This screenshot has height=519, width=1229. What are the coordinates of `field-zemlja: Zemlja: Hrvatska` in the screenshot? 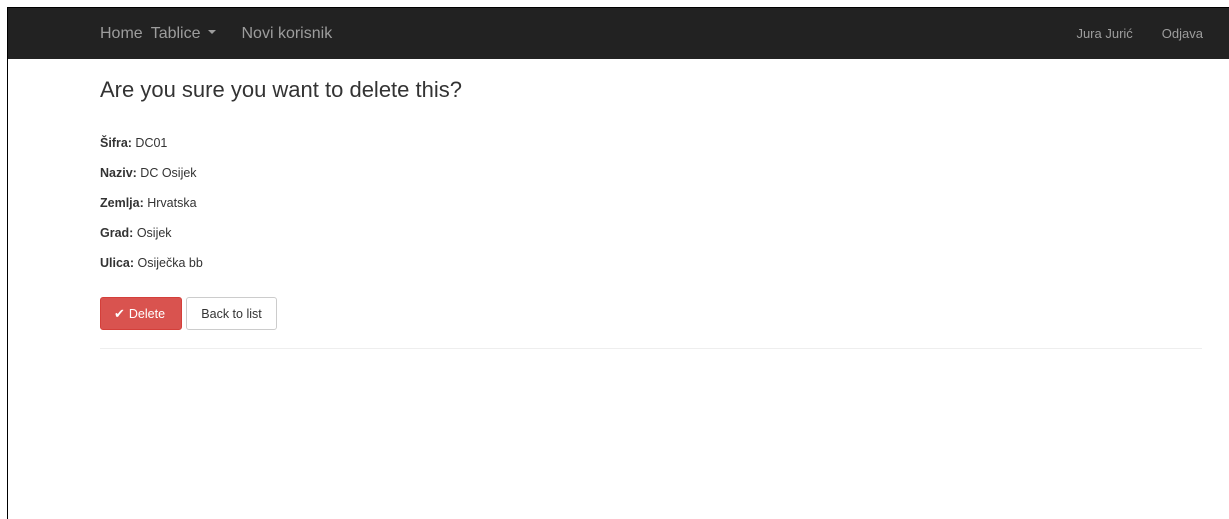 It's located at (151, 209).